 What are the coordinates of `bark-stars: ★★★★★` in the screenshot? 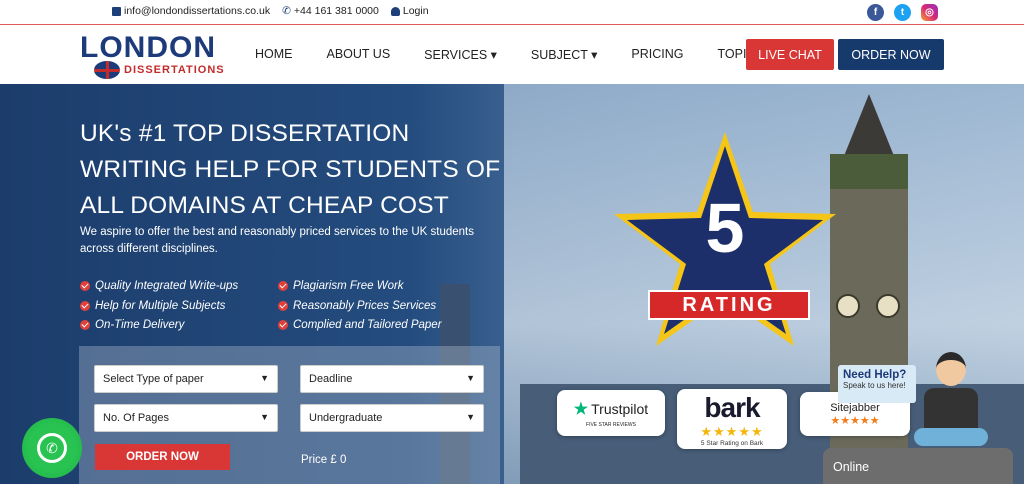 It's located at (732, 431).